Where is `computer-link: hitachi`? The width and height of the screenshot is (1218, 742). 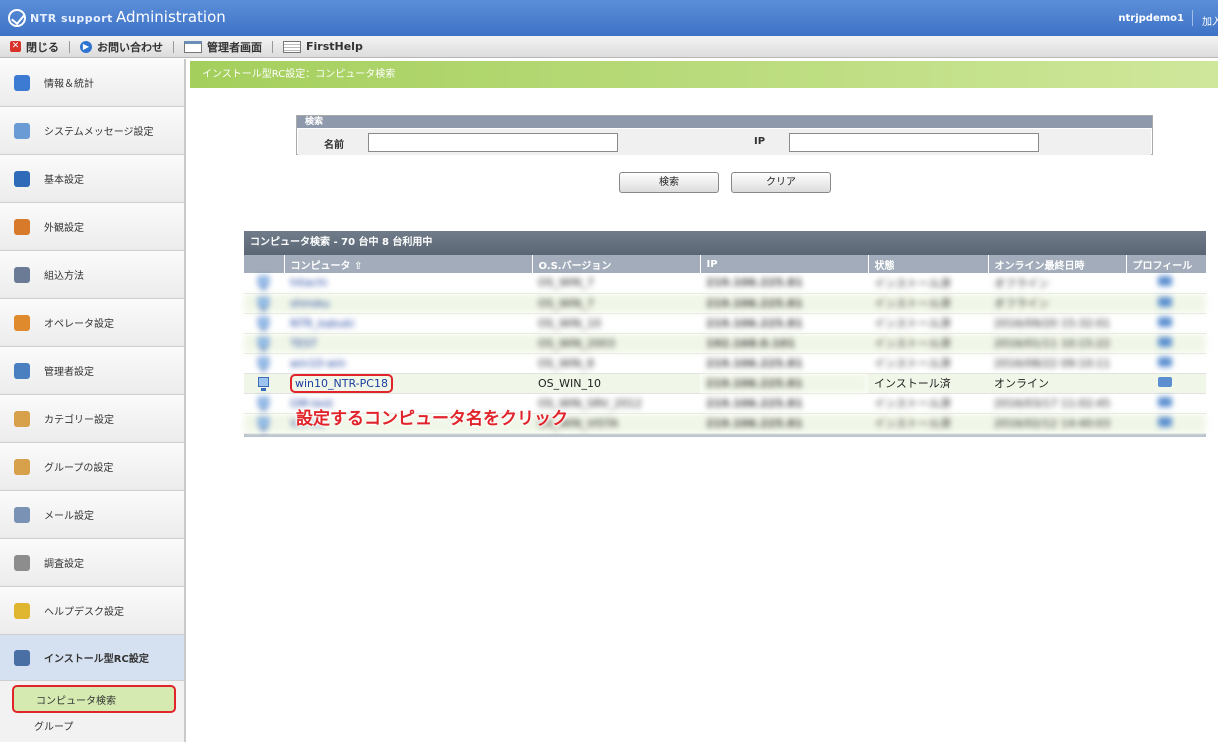 computer-link: hitachi is located at coordinates (308, 282).